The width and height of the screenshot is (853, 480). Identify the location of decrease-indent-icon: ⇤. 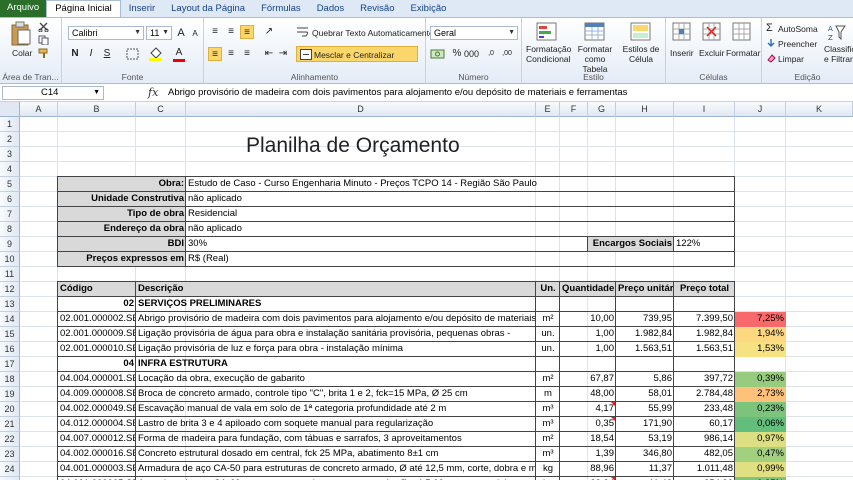
(269, 54).